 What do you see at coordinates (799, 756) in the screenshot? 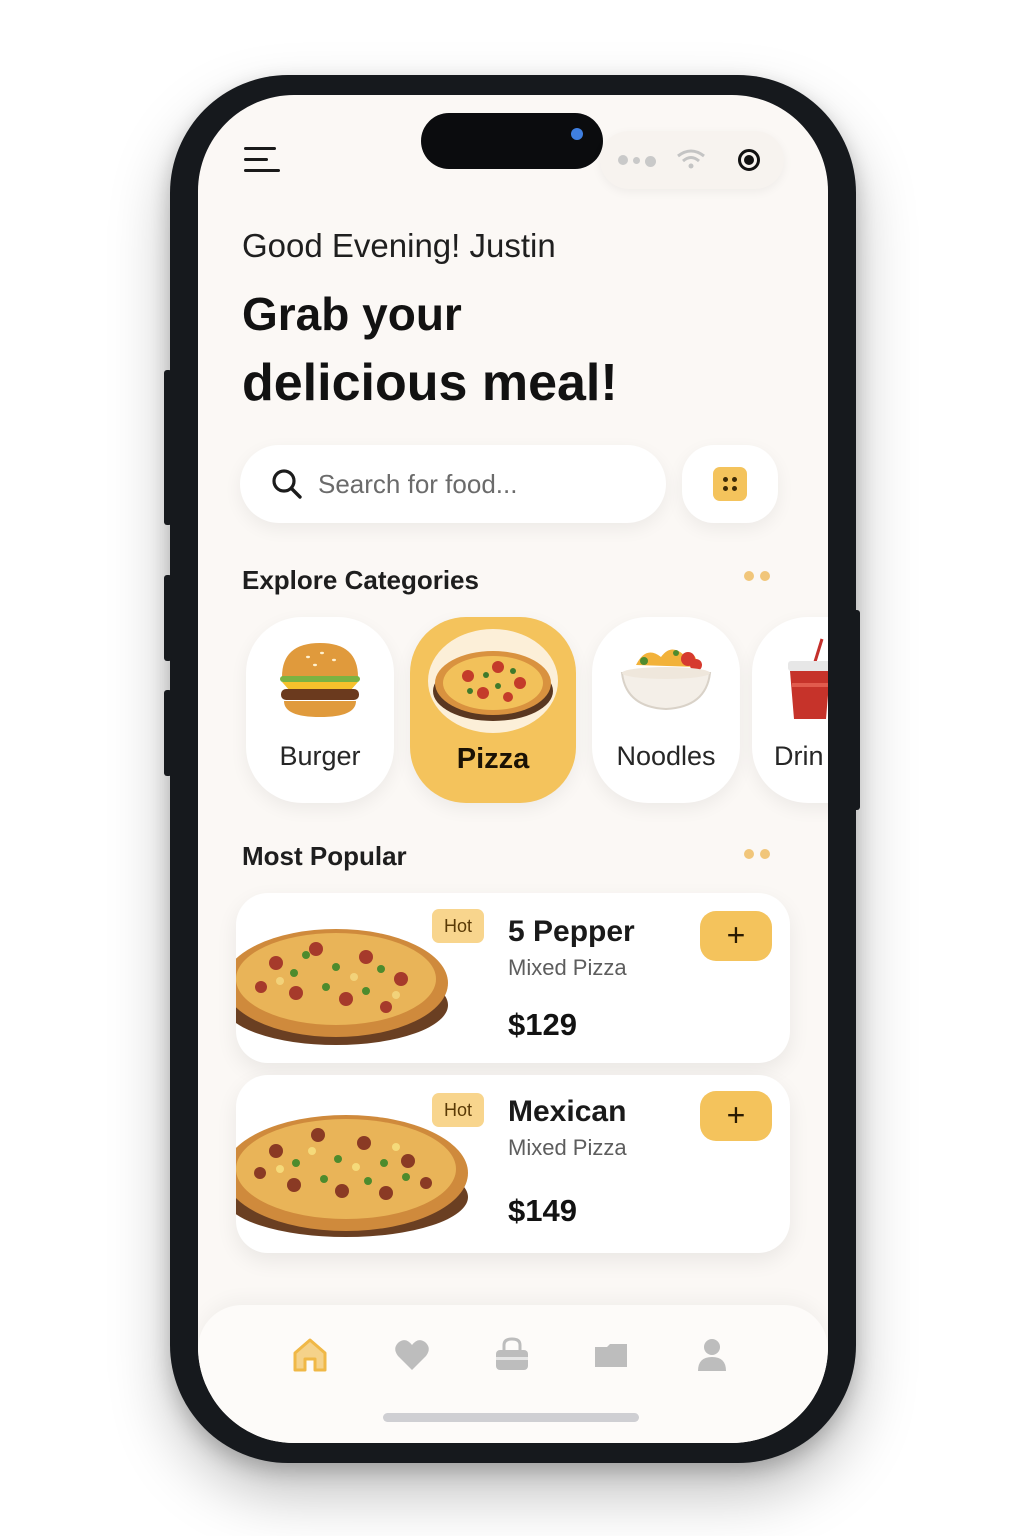
I see `category-label: Drin` at bounding box center [799, 756].